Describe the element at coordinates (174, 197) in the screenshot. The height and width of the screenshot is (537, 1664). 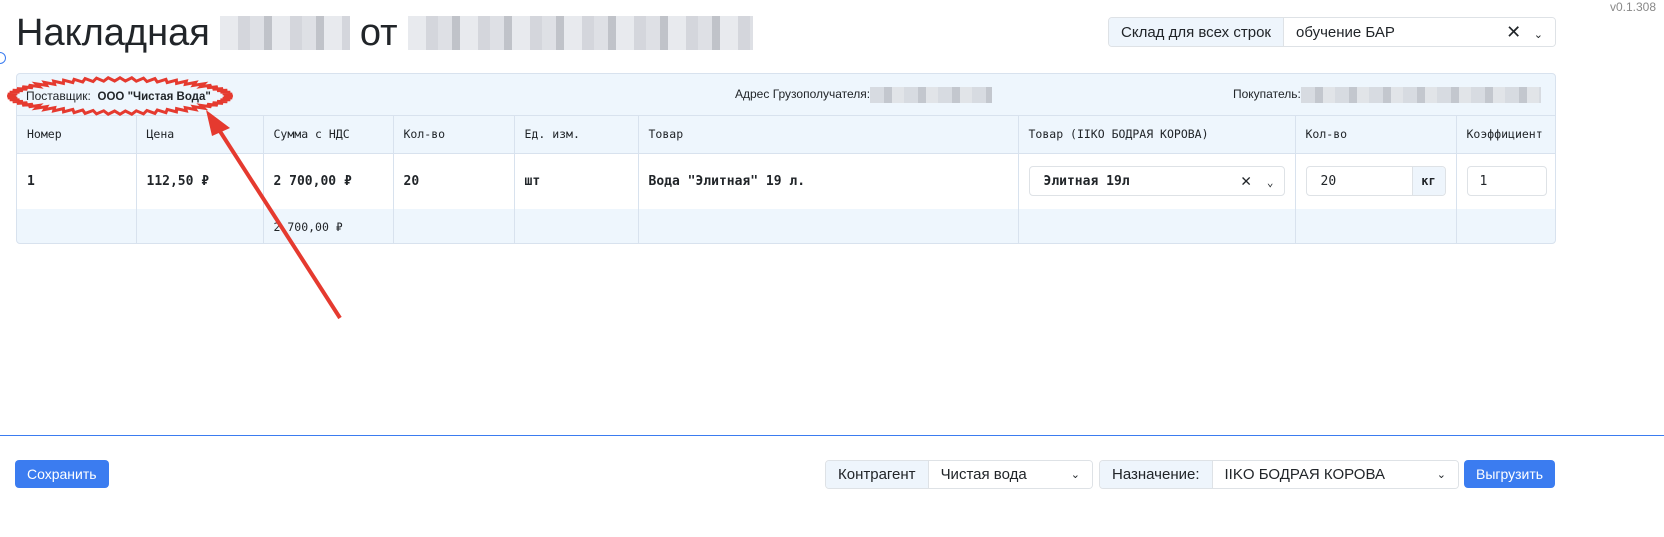
I see `annotation-overlay` at that location.